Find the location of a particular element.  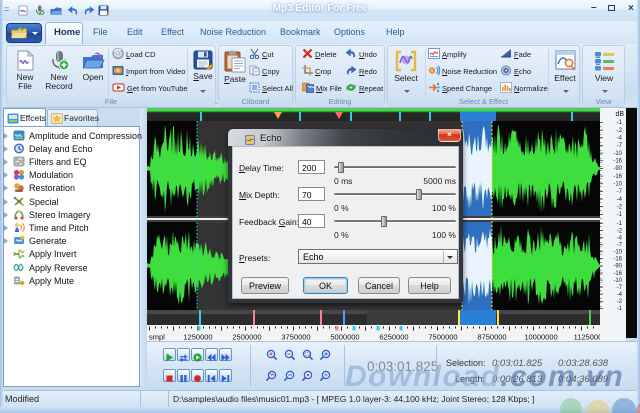

svg-text: dB is located at coordinates (619, 114).